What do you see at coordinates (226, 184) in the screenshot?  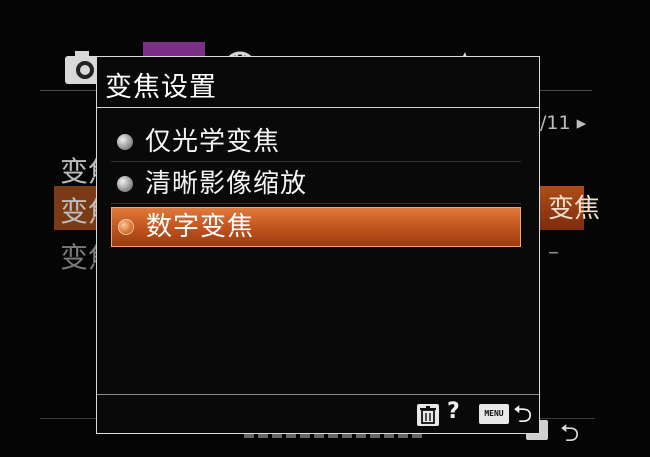 I see `option-label: 清晰影像缩放` at bounding box center [226, 184].